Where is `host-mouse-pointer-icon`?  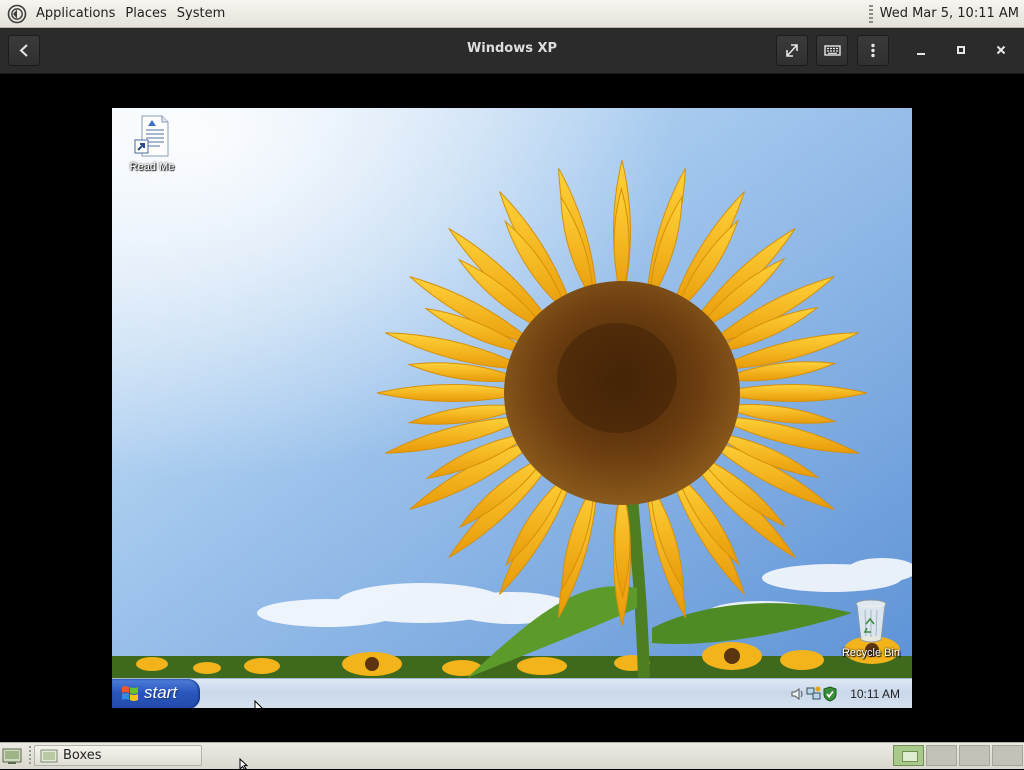 host-mouse-pointer-icon is located at coordinates (244, 764).